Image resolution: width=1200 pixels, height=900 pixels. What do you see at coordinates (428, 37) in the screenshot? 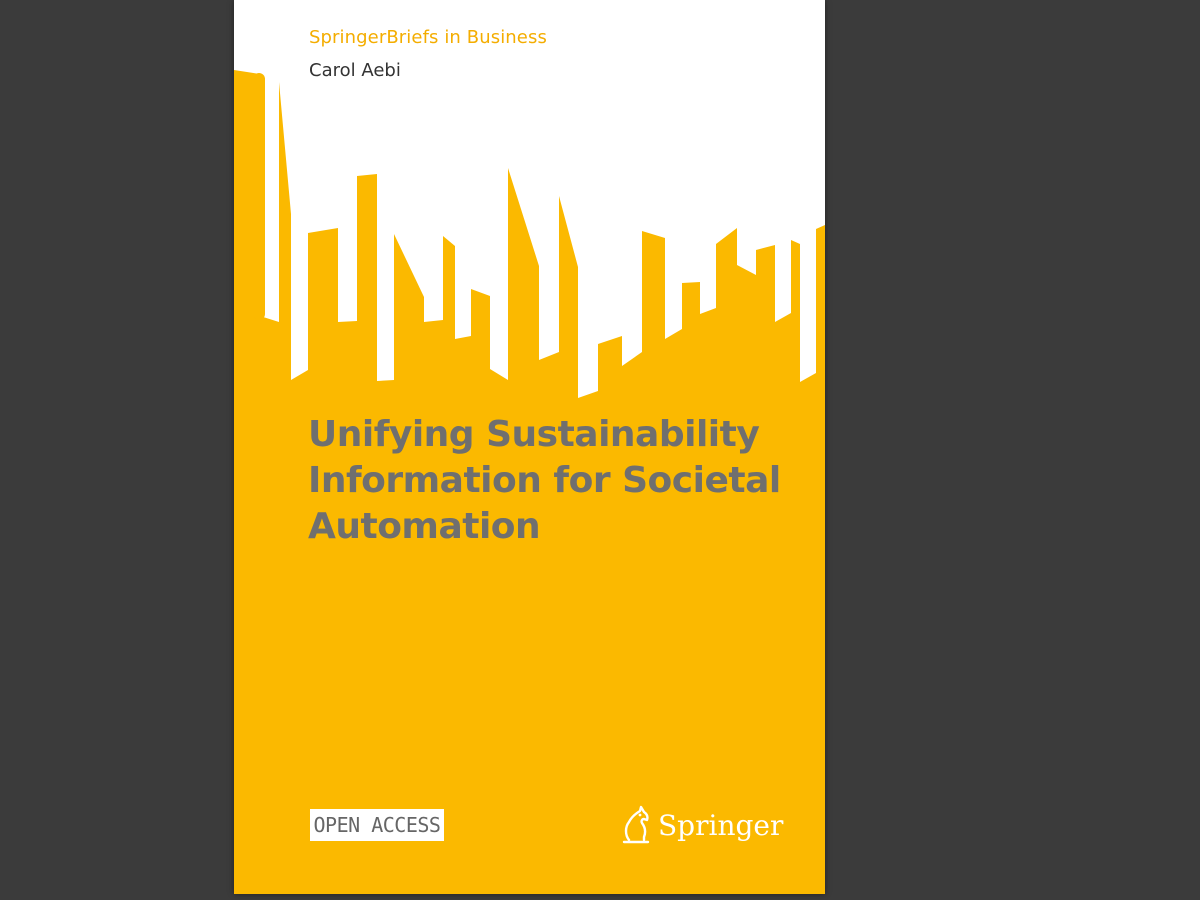
I see `series-name: SpringerBriefs in Business` at bounding box center [428, 37].